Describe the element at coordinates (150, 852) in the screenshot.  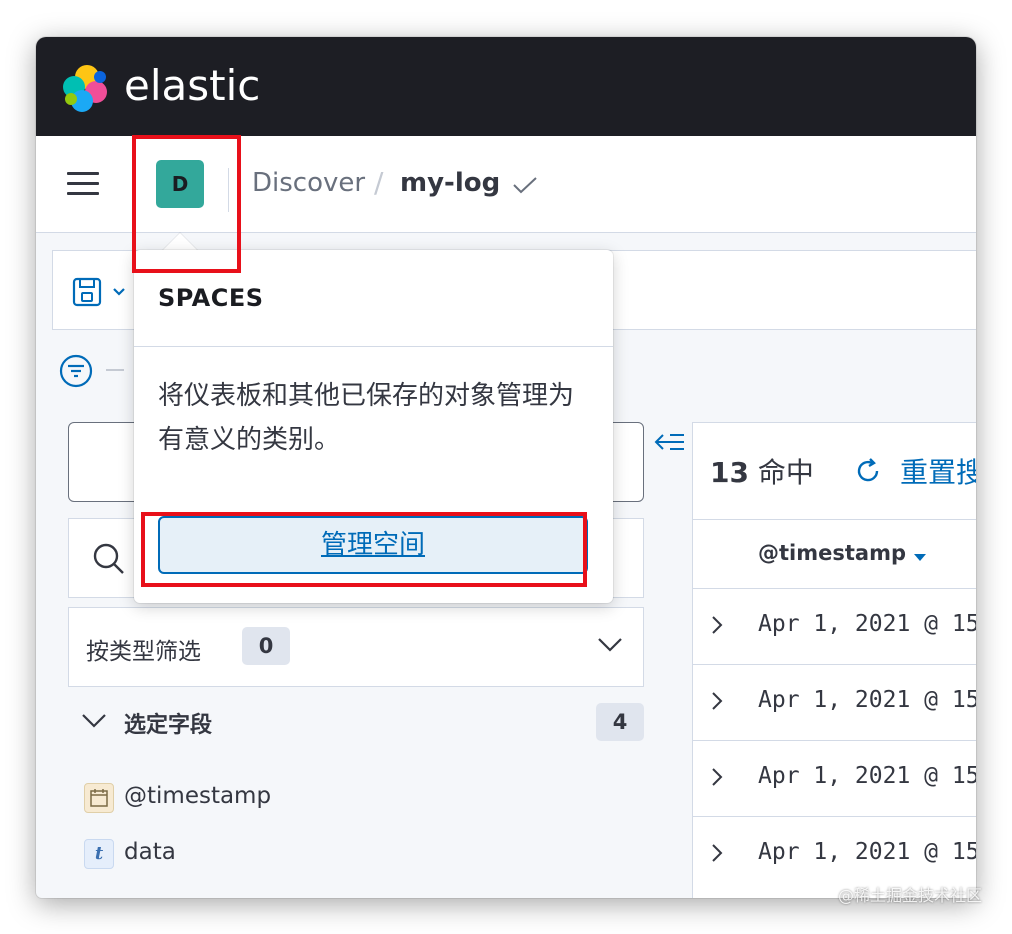
I see `field-name: data` at that location.